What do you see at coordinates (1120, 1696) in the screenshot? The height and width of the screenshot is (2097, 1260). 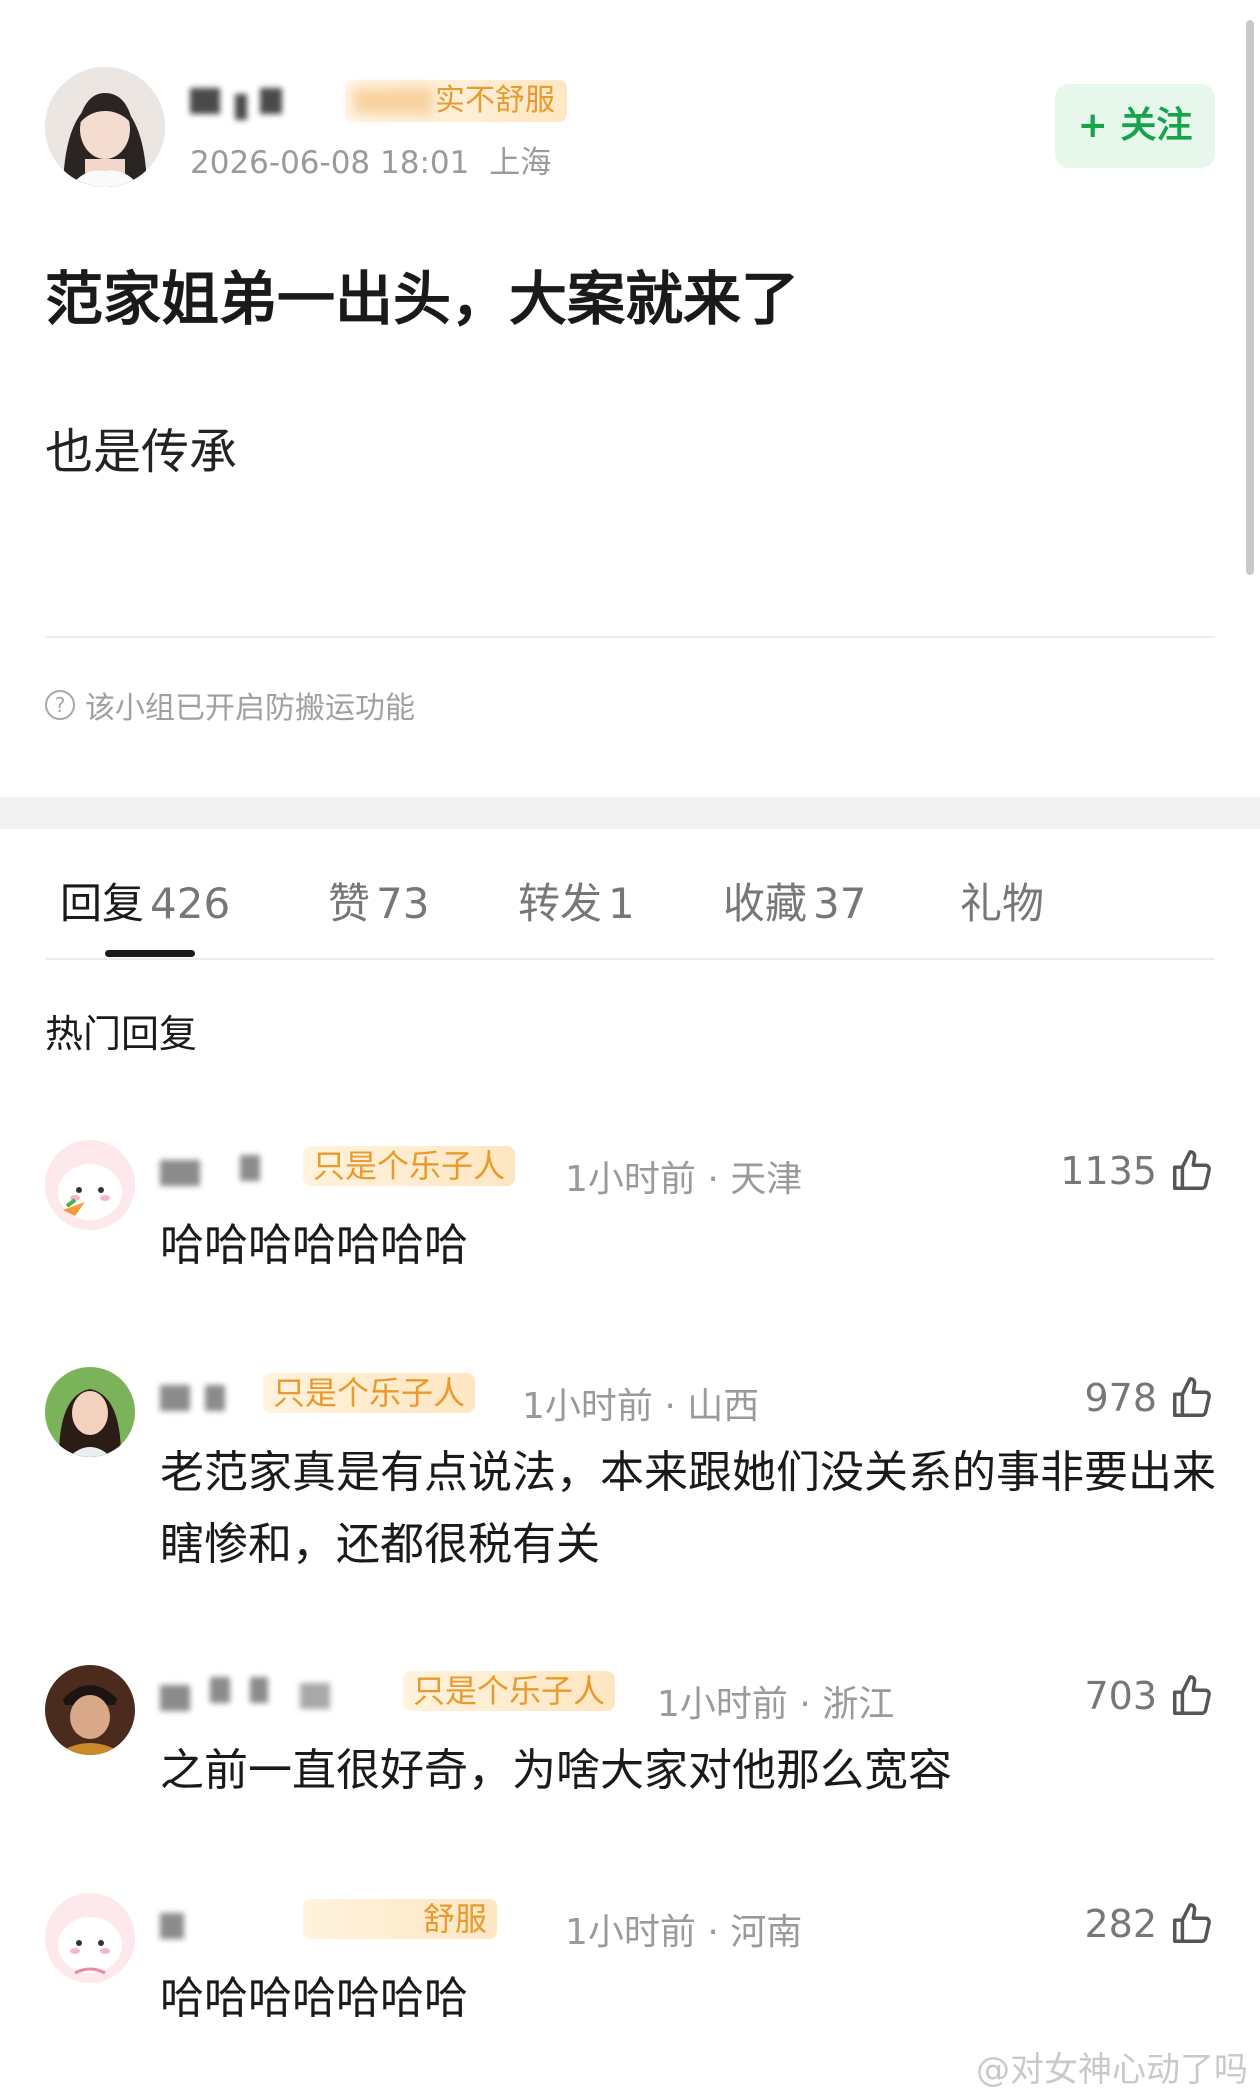 I see `like-count: 703` at bounding box center [1120, 1696].